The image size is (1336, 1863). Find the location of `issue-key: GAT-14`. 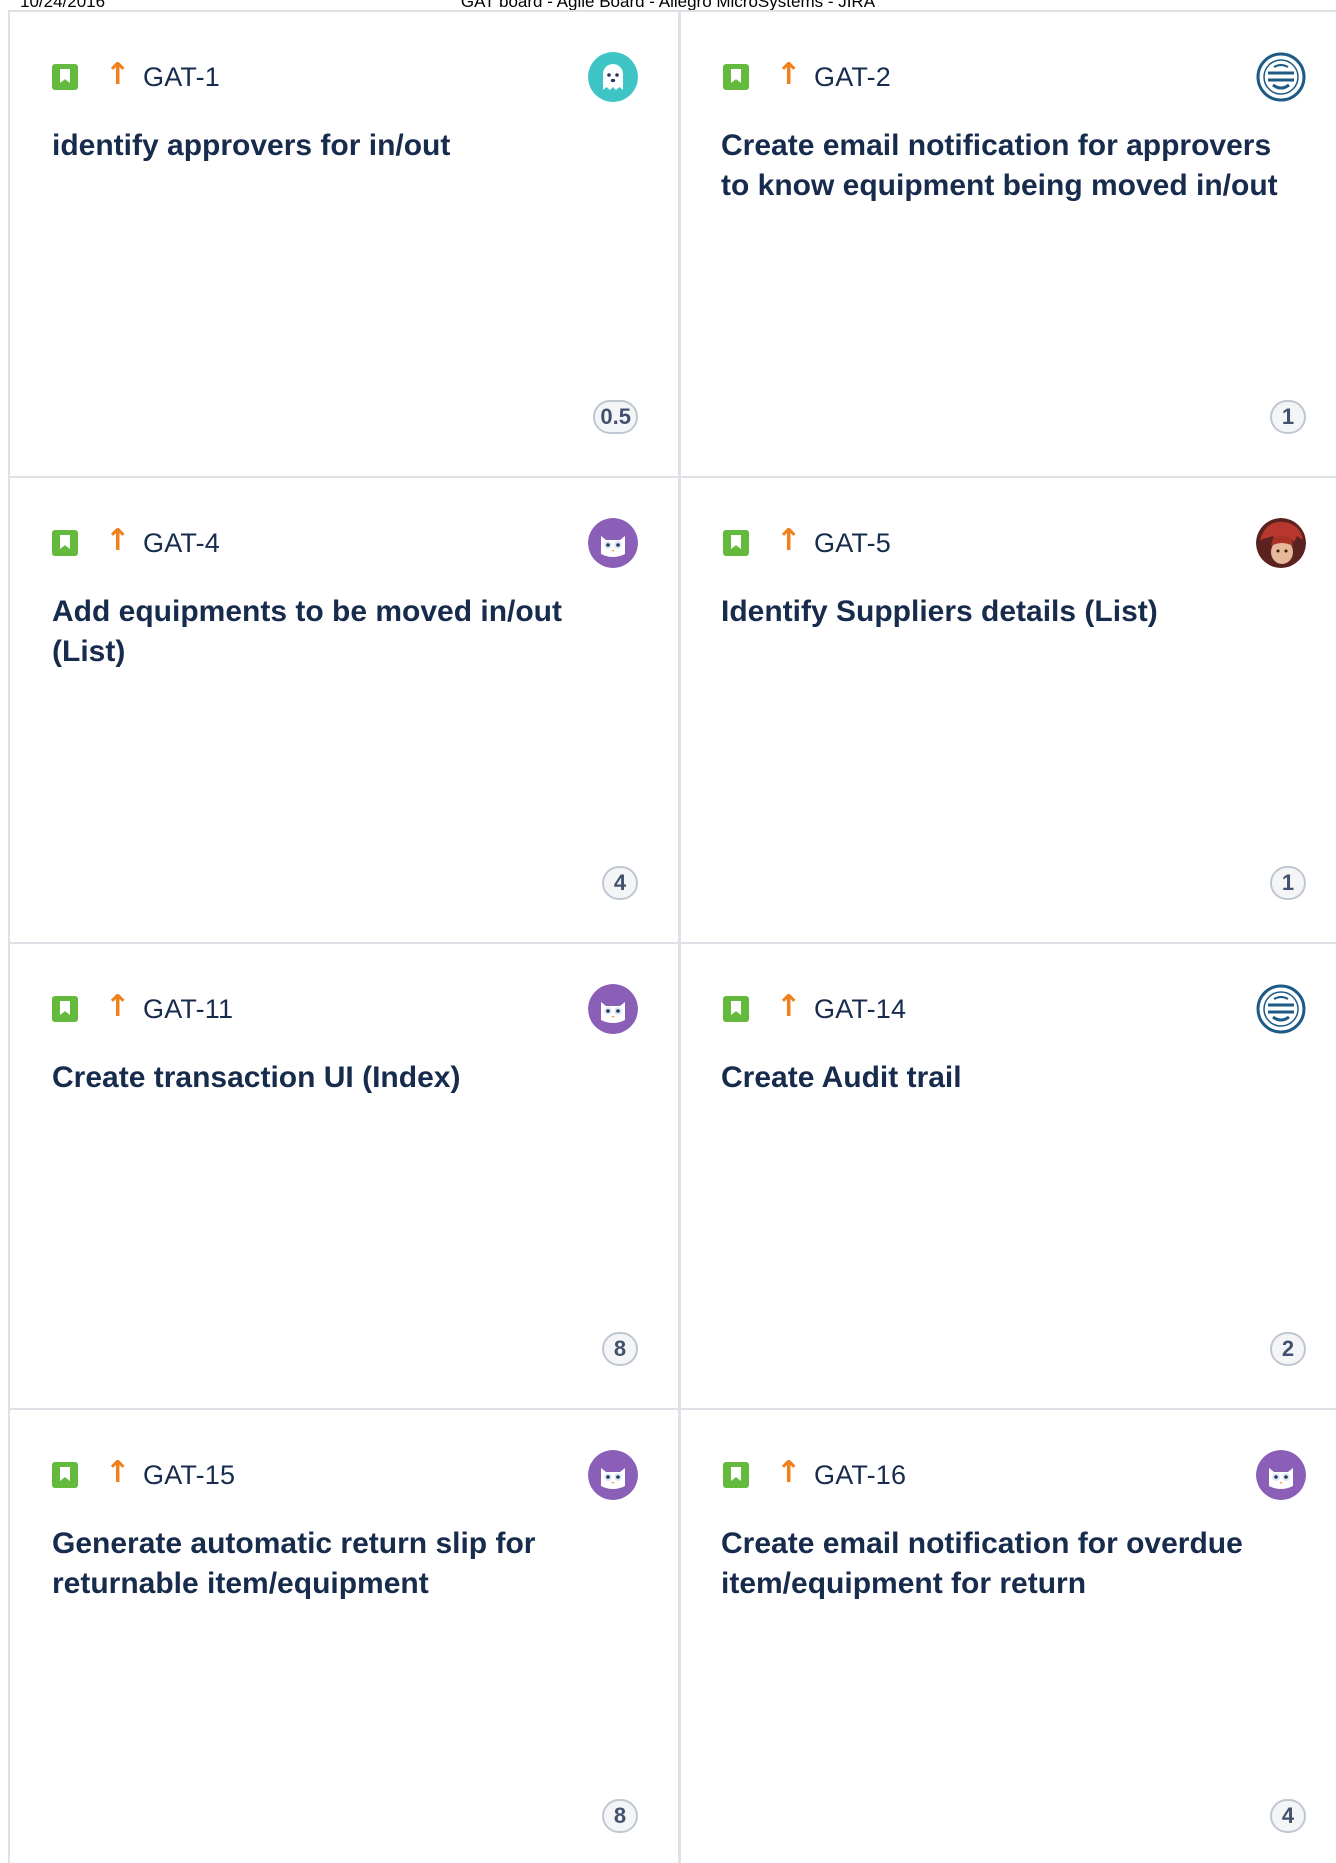

issue-key: GAT-14 is located at coordinates (860, 1009).